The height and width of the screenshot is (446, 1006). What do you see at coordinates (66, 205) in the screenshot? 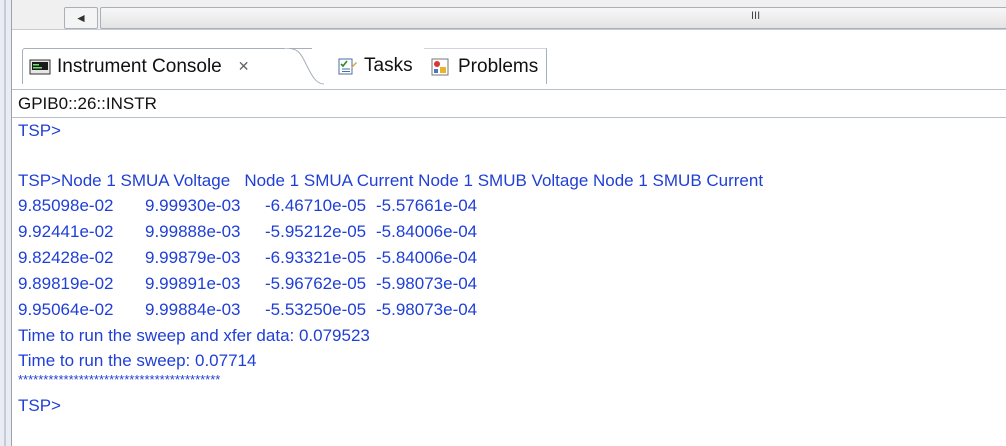
I see `cell-smua-voltage: 9.85098e-02` at bounding box center [66, 205].